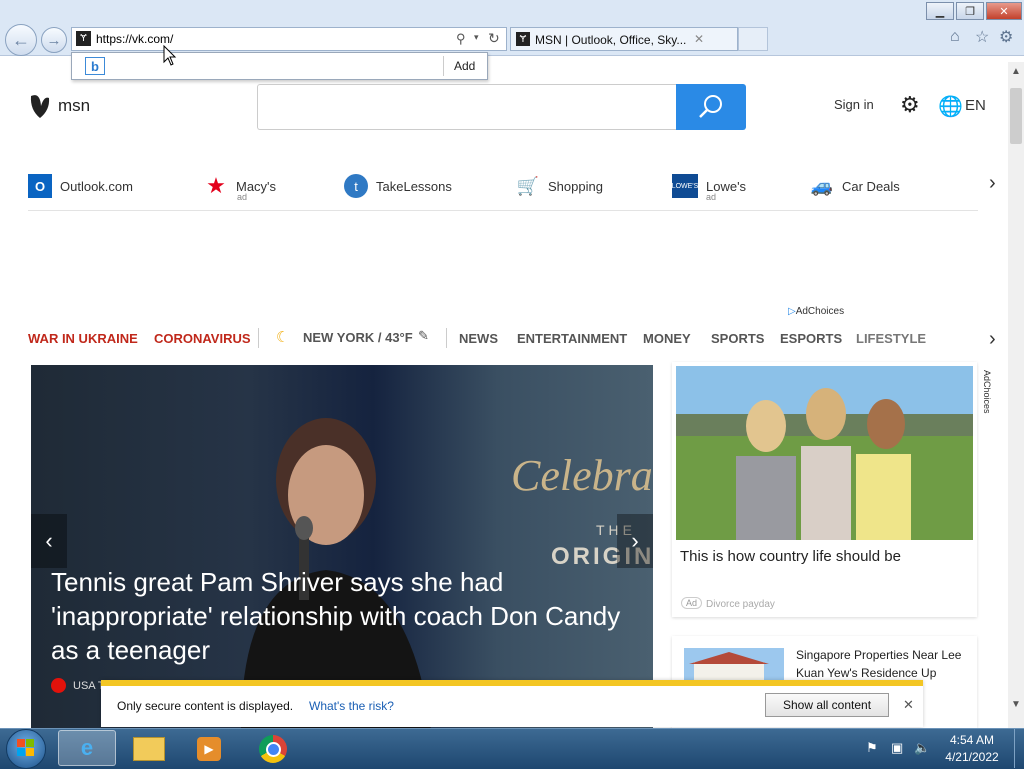 This screenshot has width=1024, height=769. What do you see at coordinates (216, 185) in the screenshot?
I see `macys-star-icon: ★` at bounding box center [216, 185].